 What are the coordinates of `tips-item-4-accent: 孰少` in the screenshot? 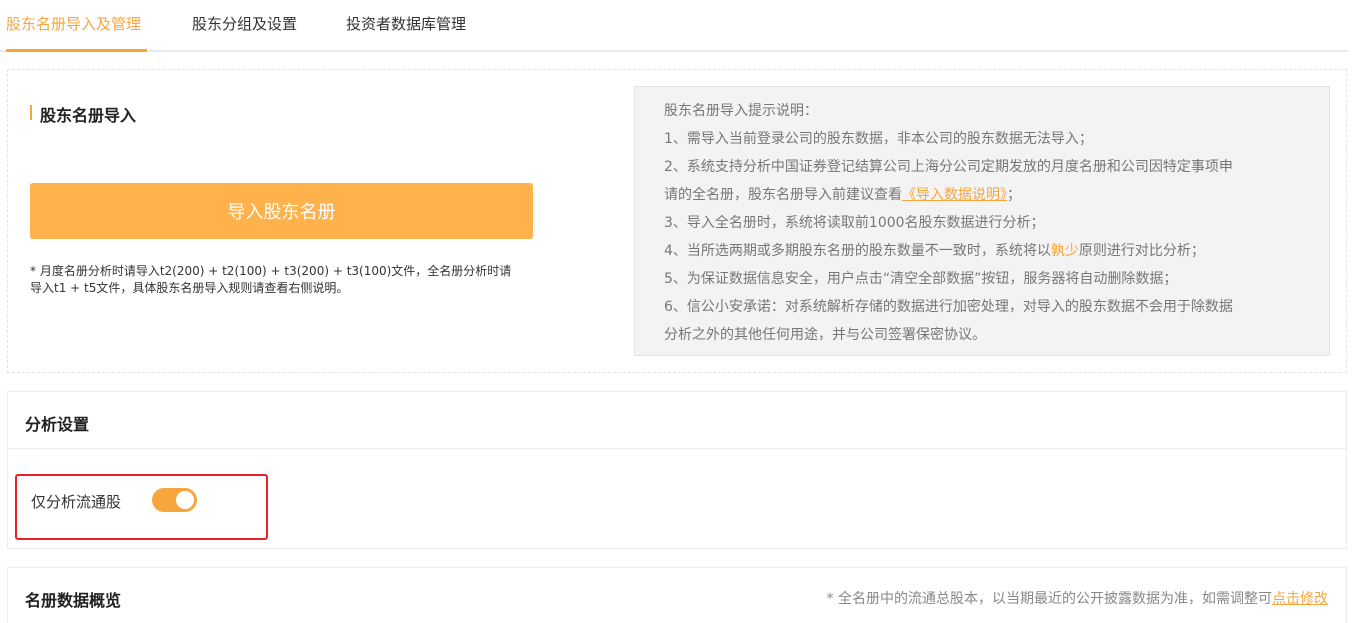 It's located at (1064, 251).